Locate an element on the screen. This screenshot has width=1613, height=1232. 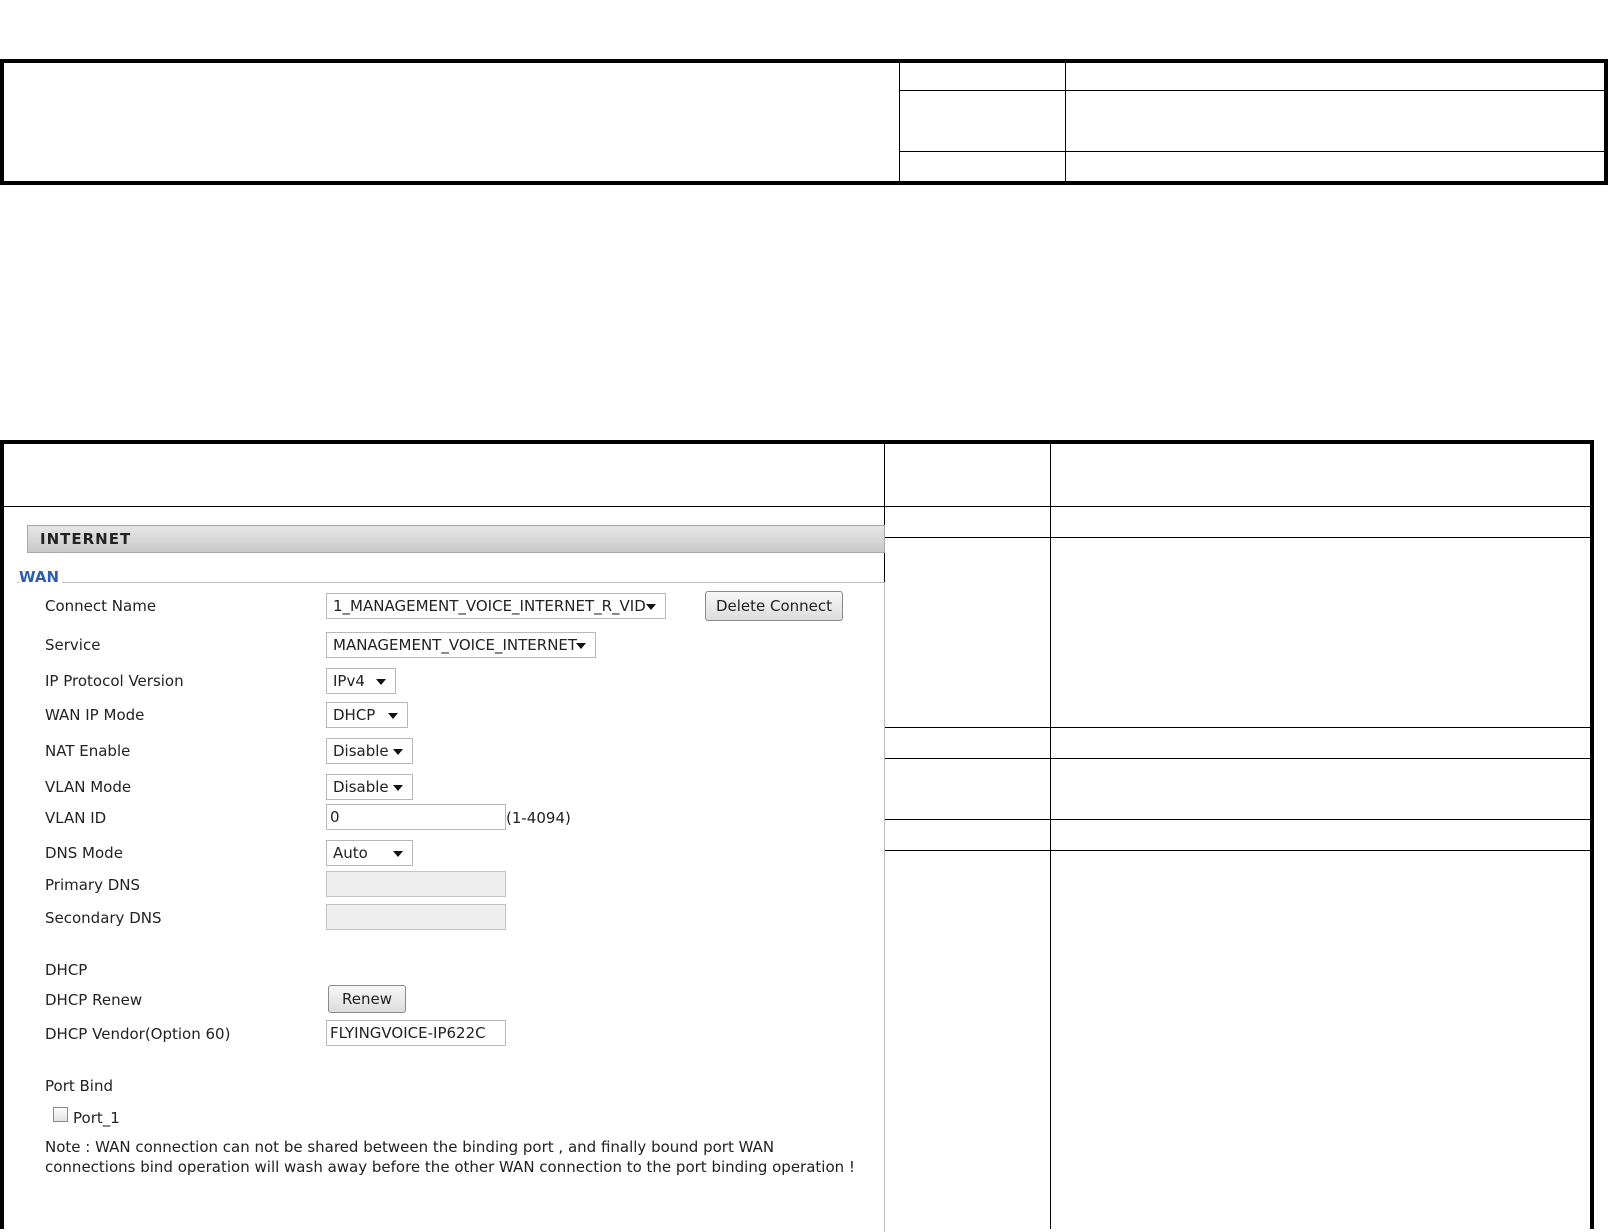
wan-ip-mode-value: DHCP is located at coordinates (354, 715).